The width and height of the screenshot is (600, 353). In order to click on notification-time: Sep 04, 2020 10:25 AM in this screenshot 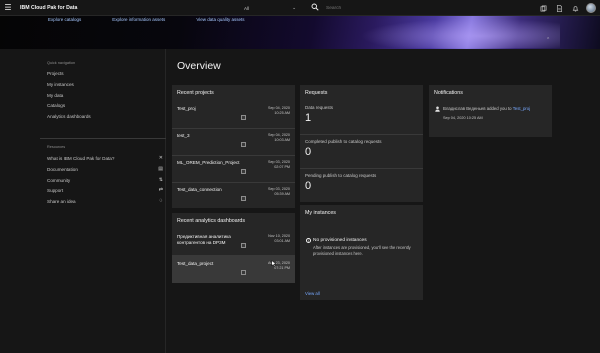, I will do `click(463, 118)`.